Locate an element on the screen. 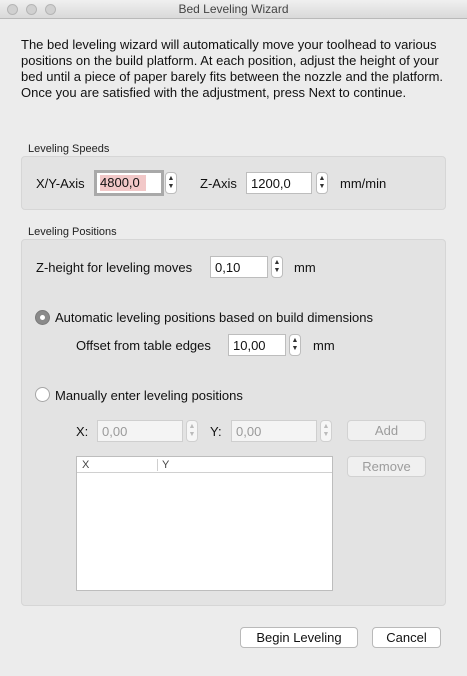 The height and width of the screenshot is (676, 467). x-coordinate-input is located at coordinates (140, 431).